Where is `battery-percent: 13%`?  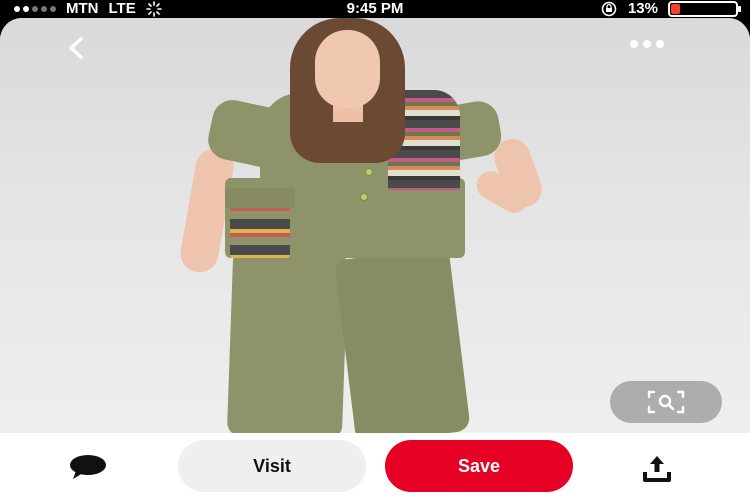 battery-percent: 13% is located at coordinates (642, 8).